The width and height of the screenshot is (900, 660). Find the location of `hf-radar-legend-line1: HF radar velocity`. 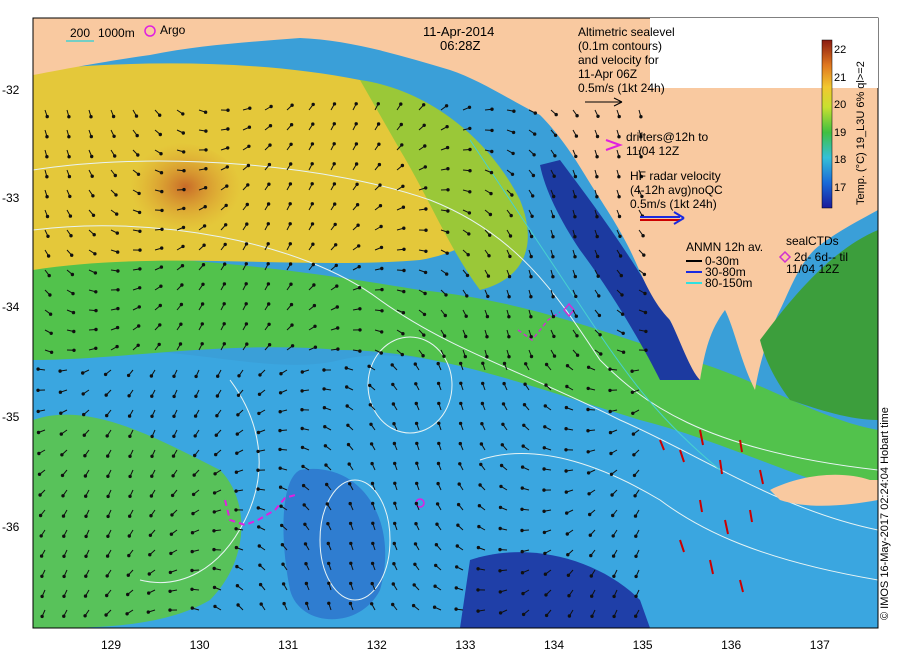

hf-radar-legend-line1: HF radar velocity is located at coordinates (675, 176).